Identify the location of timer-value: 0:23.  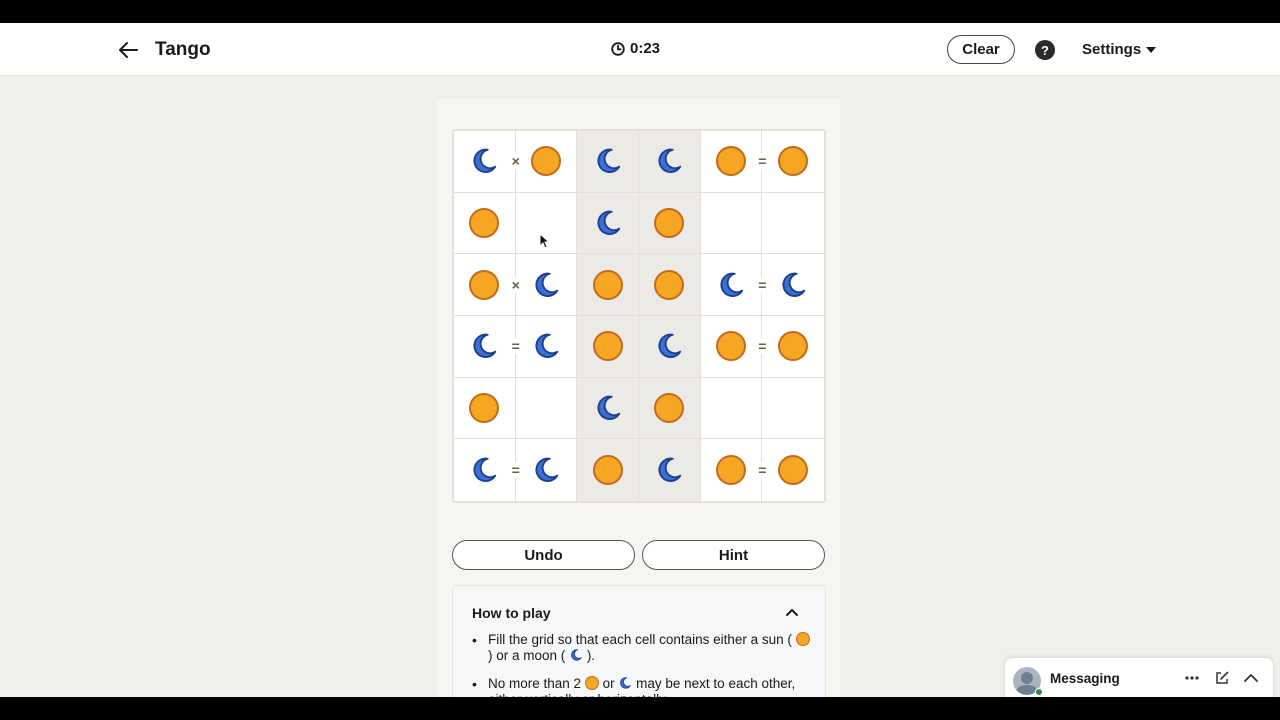
(645, 48).